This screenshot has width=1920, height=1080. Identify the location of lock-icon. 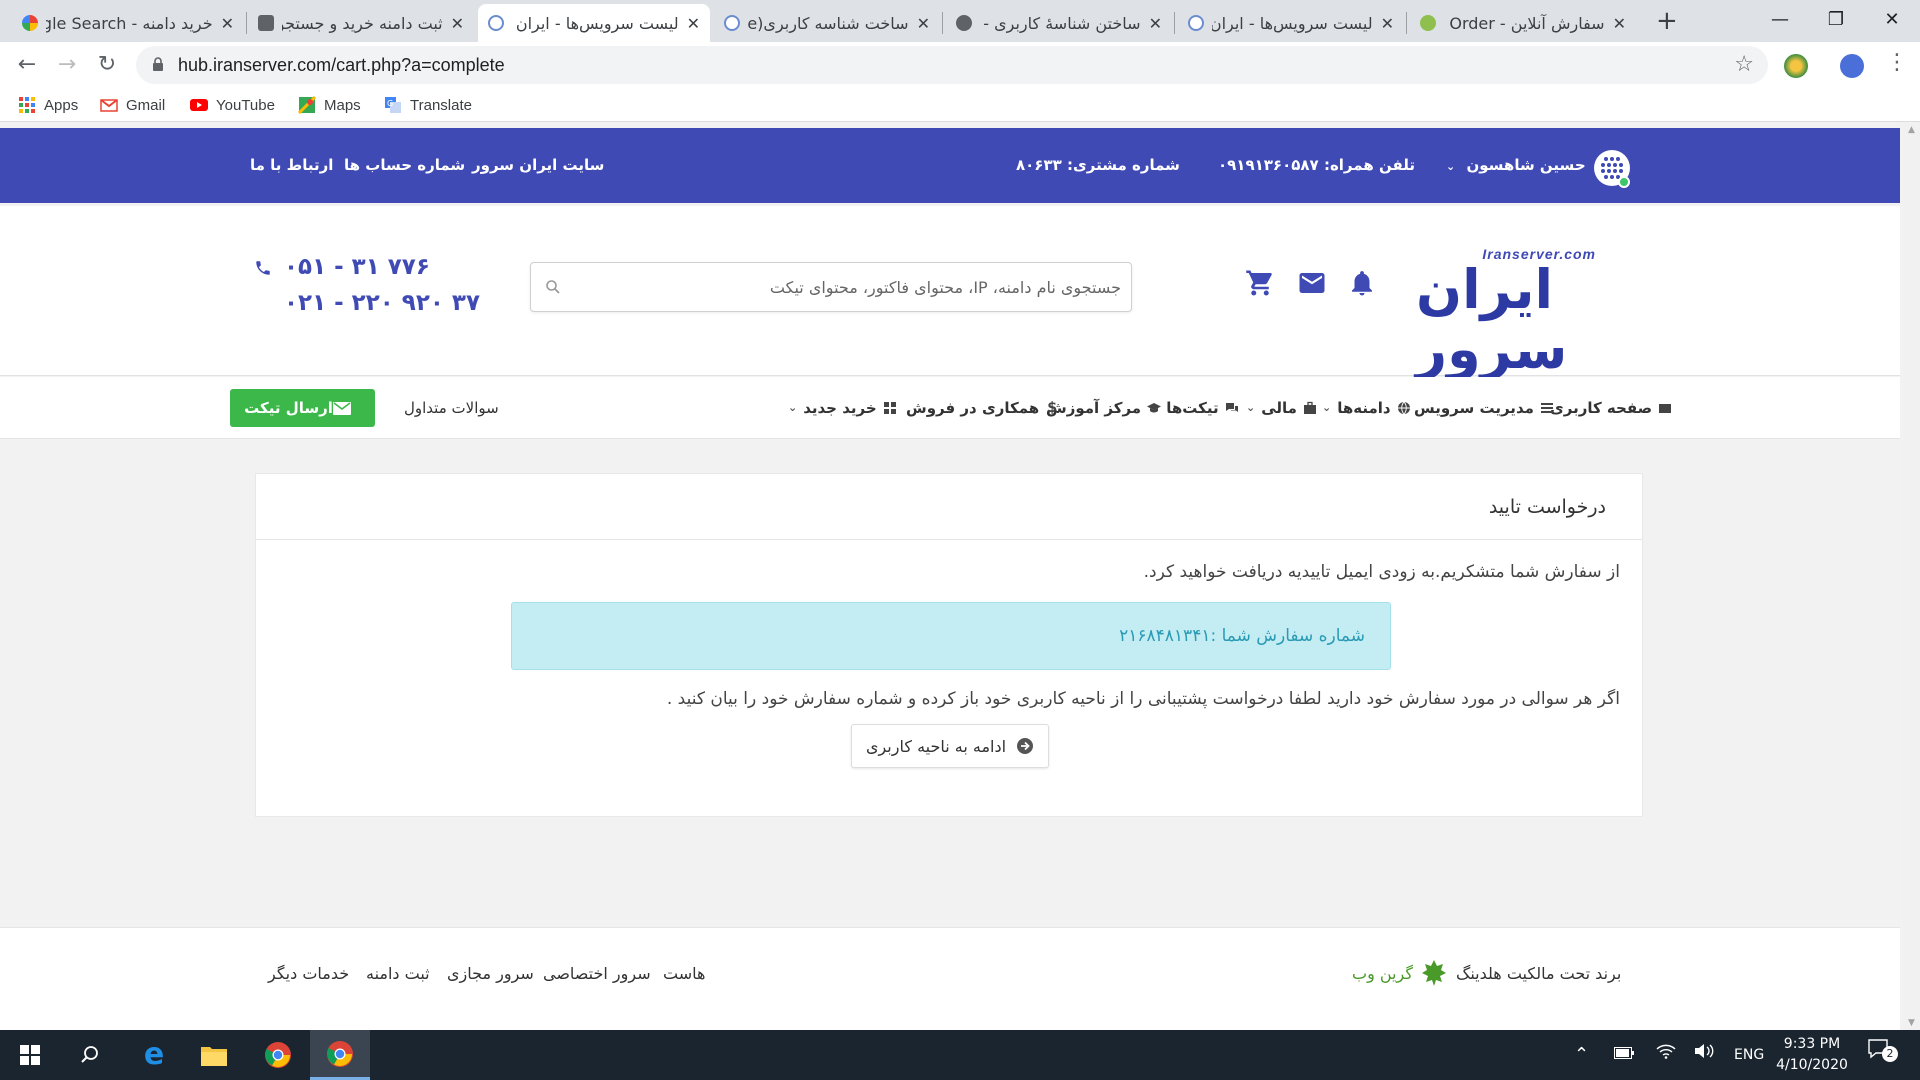
(158, 64).